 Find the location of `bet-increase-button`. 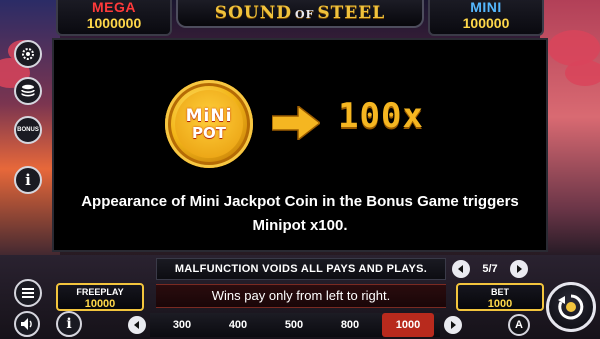

bet-increase-button is located at coordinates (453, 325).